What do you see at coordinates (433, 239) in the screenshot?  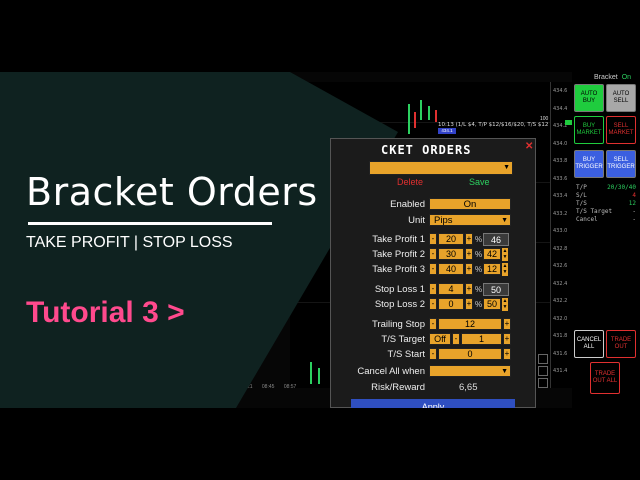 I see `take-profit-1-minus: -` at bounding box center [433, 239].